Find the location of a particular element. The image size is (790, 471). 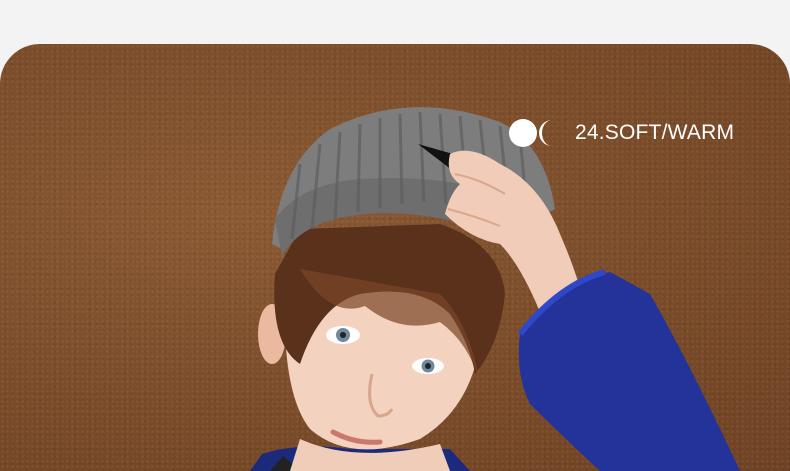

badge-label: 24.SOFT/WARM is located at coordinates (655, 132).